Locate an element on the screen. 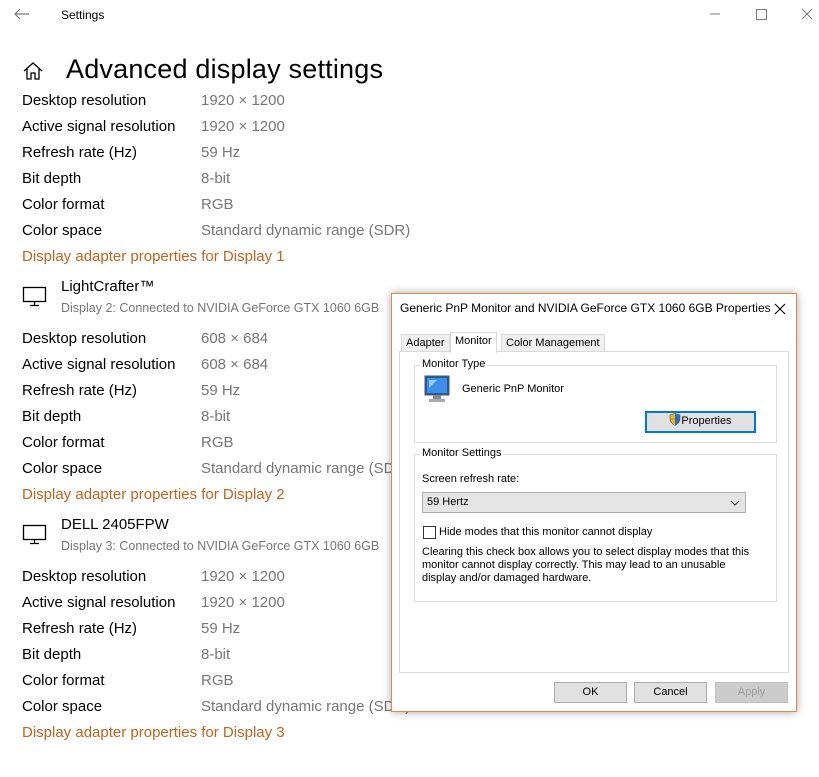 Image resolution: width=819 pixels, height=777 pixels. cancel-button: Cancel is located at coordinates (670, 692).